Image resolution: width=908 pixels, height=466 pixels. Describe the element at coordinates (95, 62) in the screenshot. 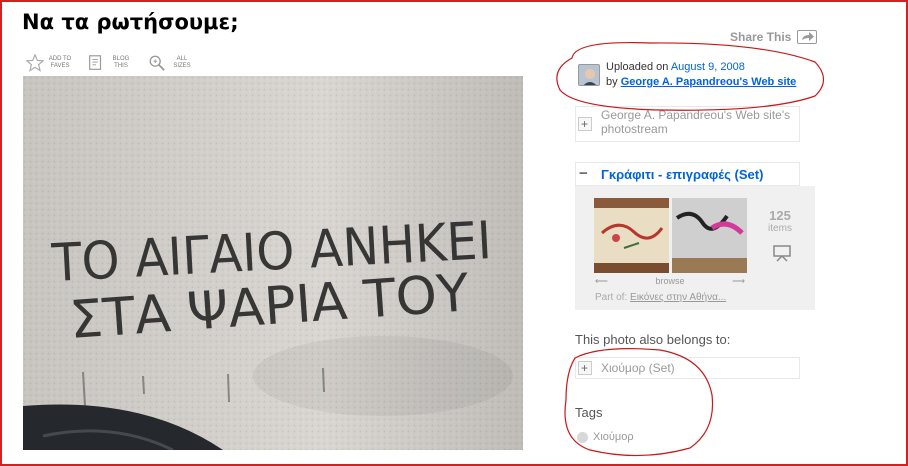

I see `blog-icon` at that location.